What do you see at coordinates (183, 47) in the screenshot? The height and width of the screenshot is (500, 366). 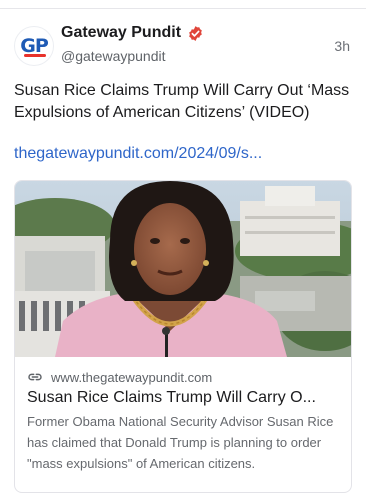 I see `post-header: GP Gateway Pundit @gatewaypundit 3h` at bounding box center [183, 47].